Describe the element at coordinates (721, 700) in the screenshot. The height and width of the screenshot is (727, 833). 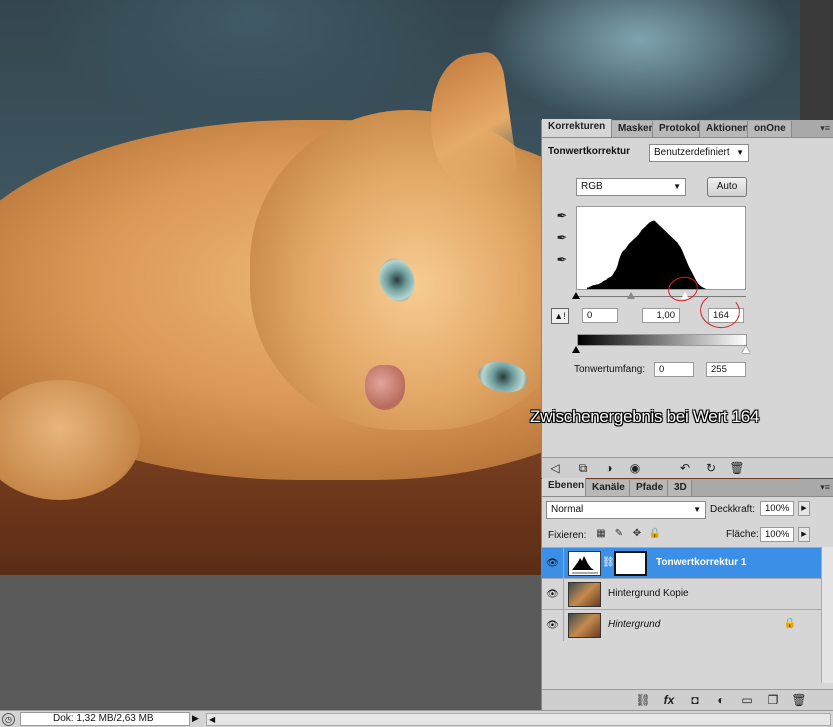
I see `adjustment-layer-icon: ◐` at that location.